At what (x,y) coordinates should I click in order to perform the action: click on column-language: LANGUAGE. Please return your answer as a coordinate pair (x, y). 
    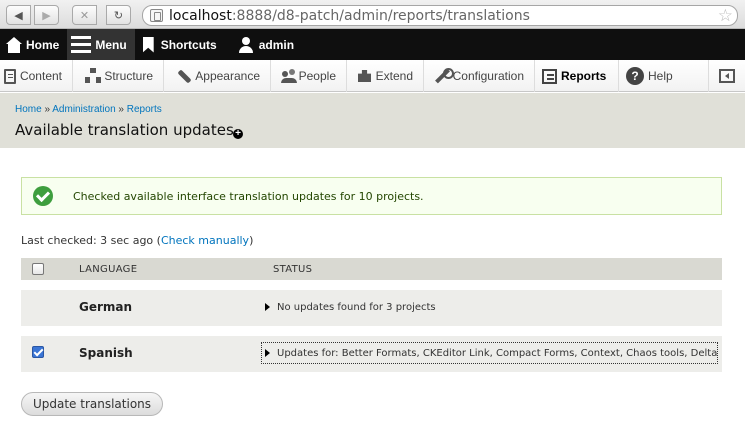
    Looking at the image, I should click on (108, 269).